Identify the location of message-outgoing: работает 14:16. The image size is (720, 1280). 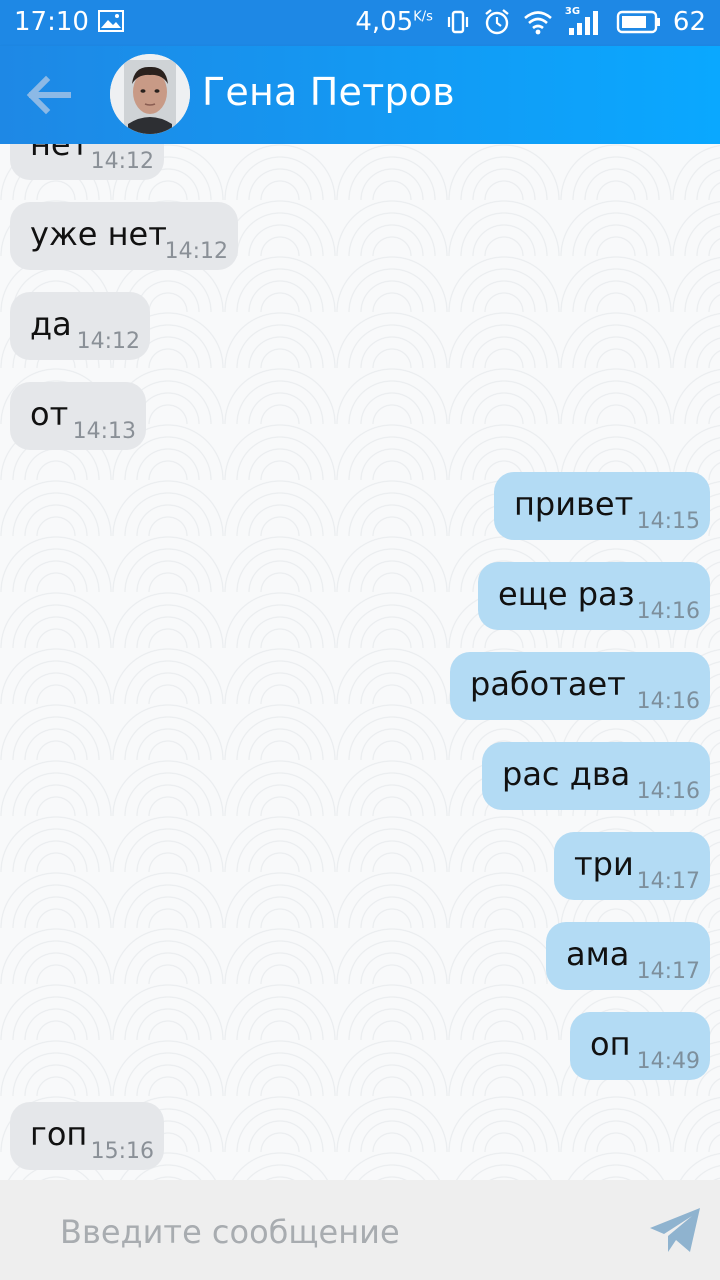
(580, 686).